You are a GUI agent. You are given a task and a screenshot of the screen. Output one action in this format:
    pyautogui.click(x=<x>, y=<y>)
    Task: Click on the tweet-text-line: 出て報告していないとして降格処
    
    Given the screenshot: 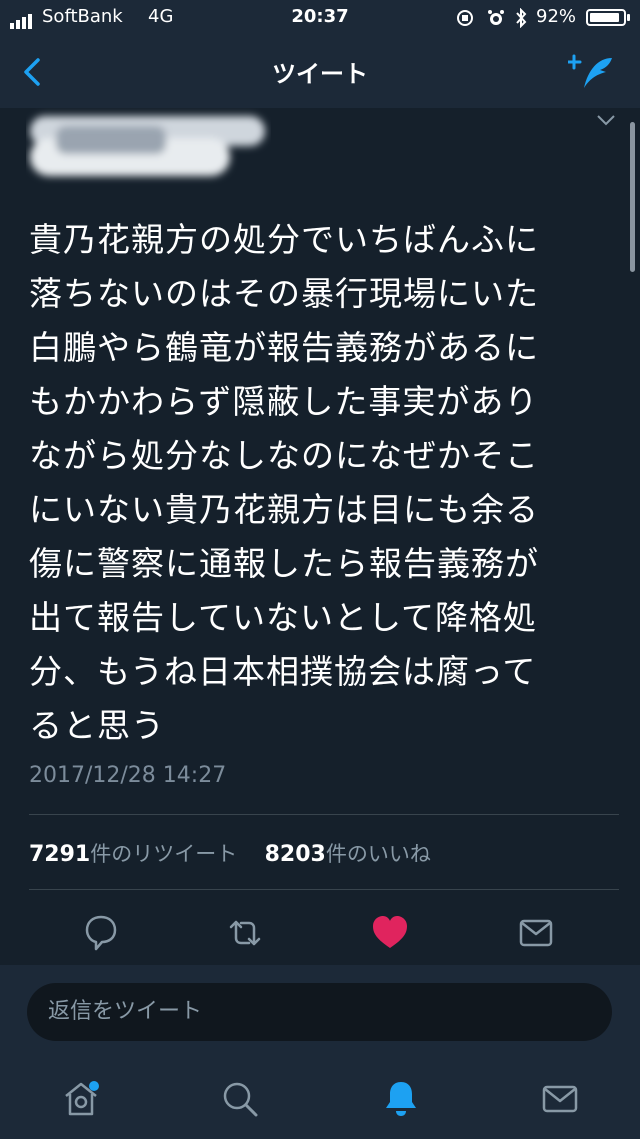 What is the action you would take?
    pyautogui.click(x=283, y=617)
    